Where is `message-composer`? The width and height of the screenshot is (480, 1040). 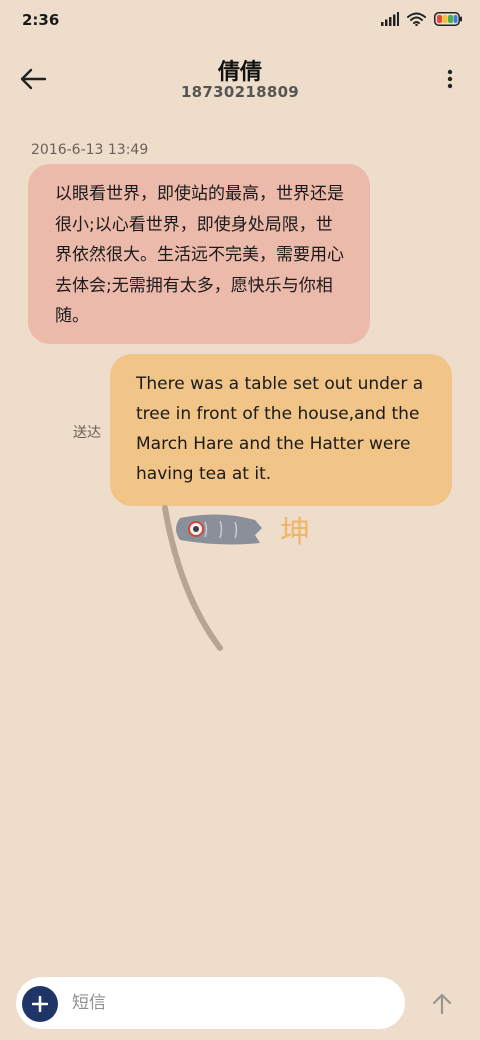 message-composer is located at coordinates (210, 1003).